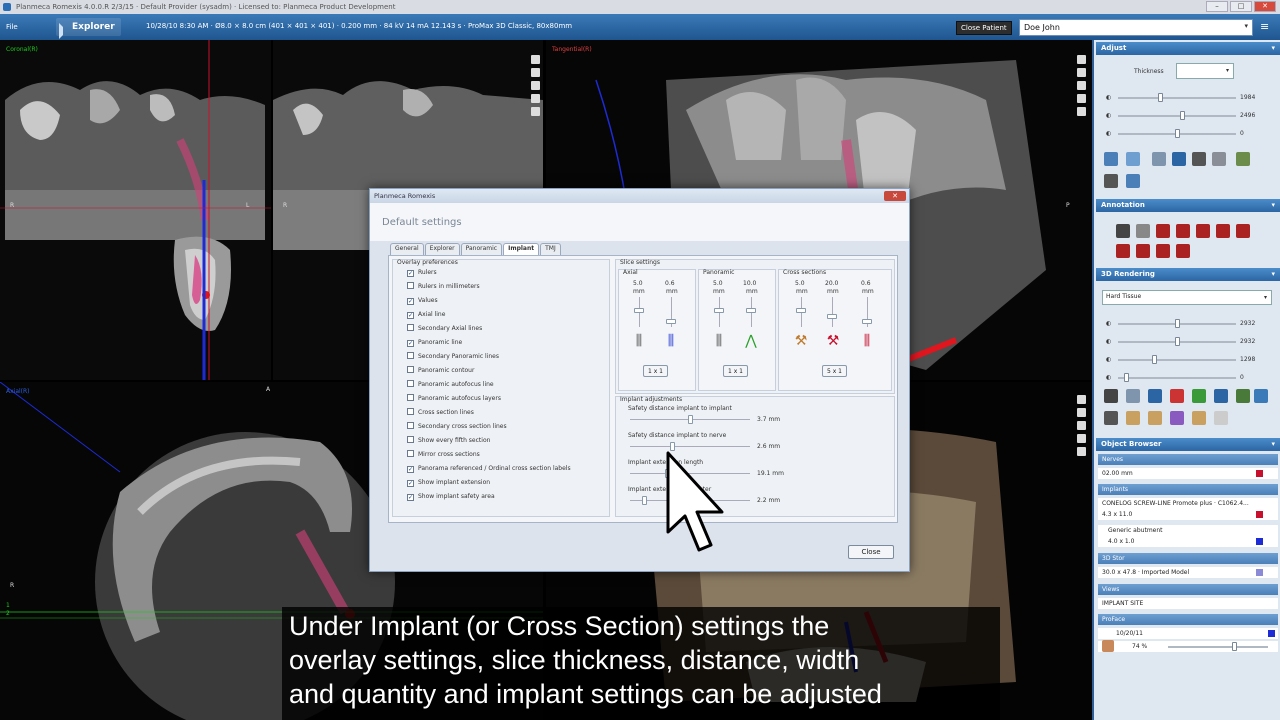  I want to click on hand-icon, so click(1159, 159).